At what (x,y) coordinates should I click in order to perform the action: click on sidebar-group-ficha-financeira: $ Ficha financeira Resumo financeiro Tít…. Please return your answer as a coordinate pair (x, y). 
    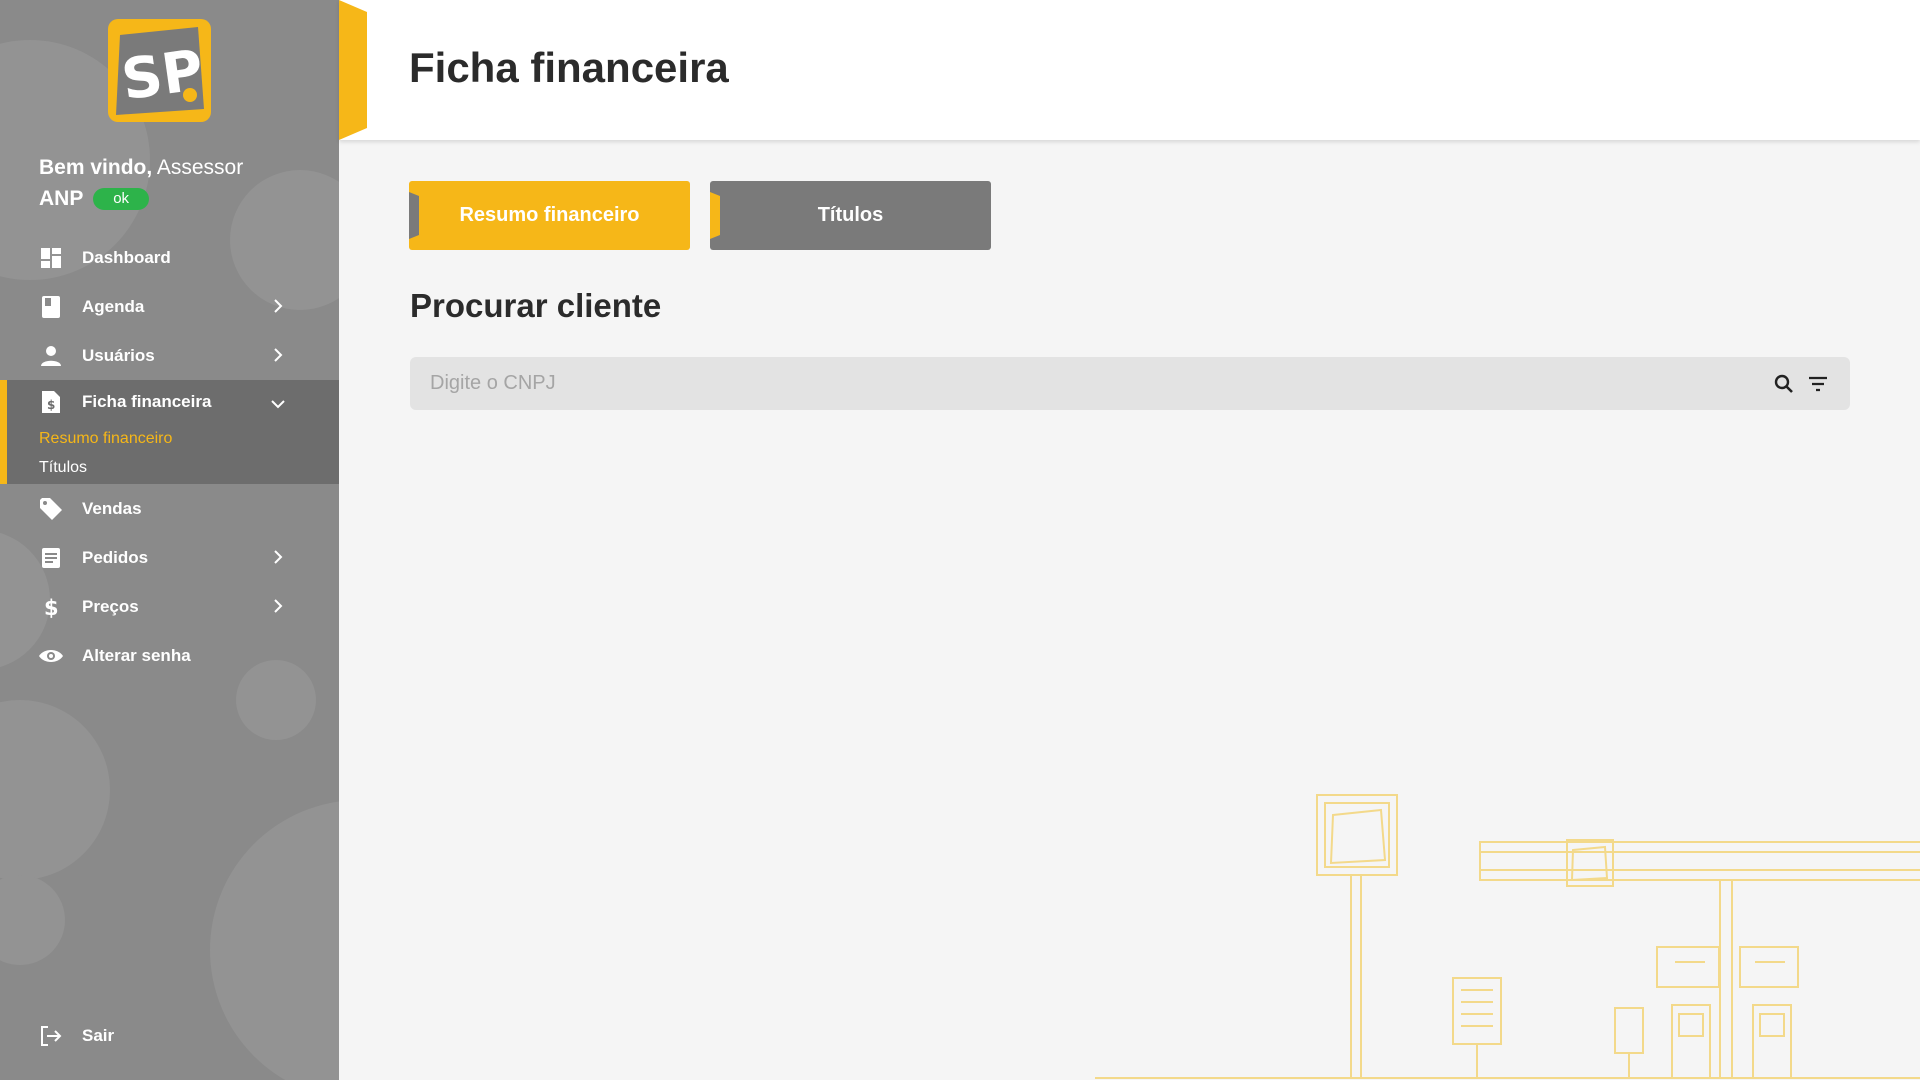
    Looking at the image, I should click on (169, 432).